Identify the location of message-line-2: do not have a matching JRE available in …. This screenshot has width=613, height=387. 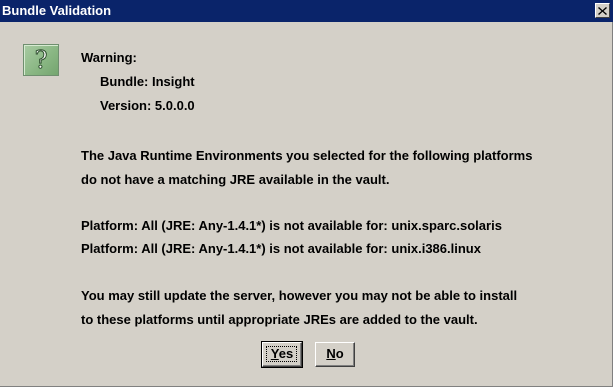
(235, 179).